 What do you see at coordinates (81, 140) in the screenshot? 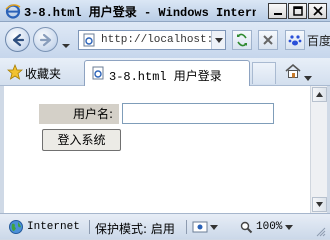
I see `login-button: 登入系统` at bounding box center [81, 140].